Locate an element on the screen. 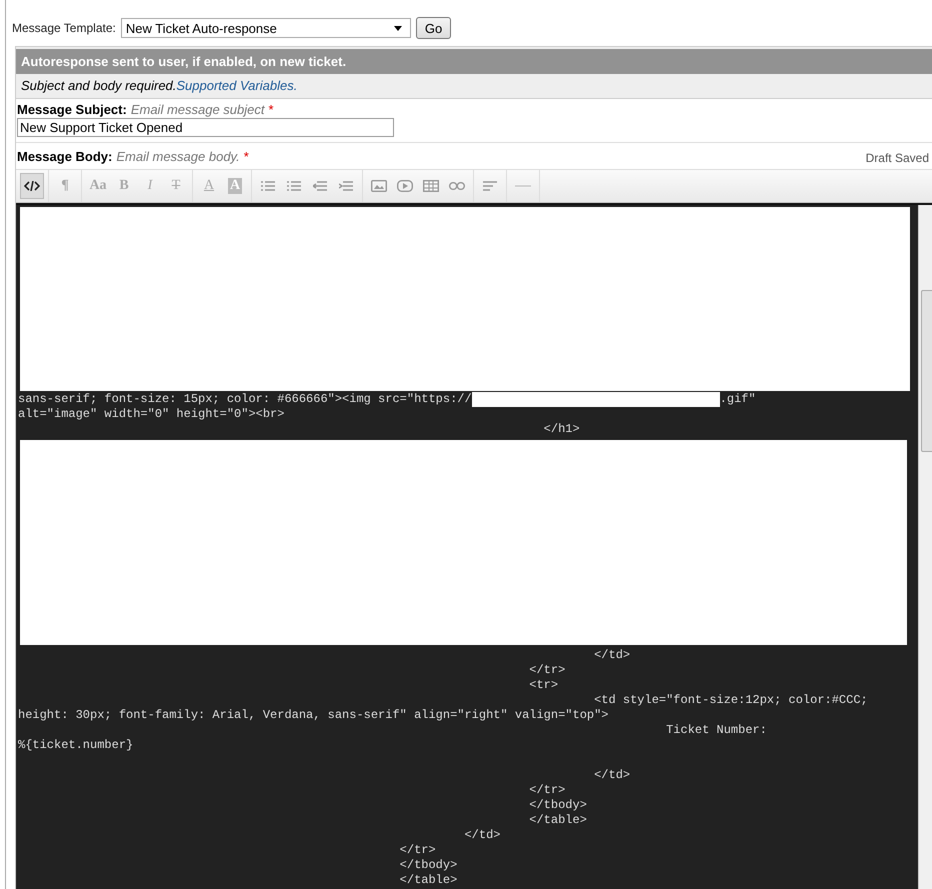  code-icon is located at coordinates (32, 186).